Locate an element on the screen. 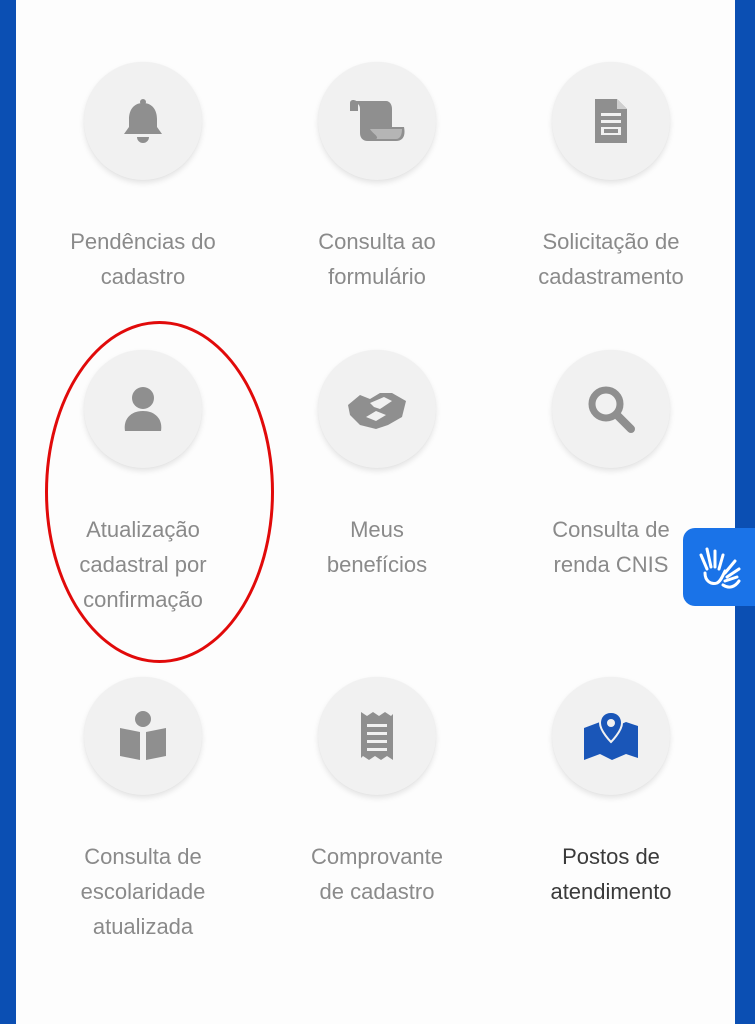 The image size is (755, 1024). bell-icon is located at coordinates (143, 121).